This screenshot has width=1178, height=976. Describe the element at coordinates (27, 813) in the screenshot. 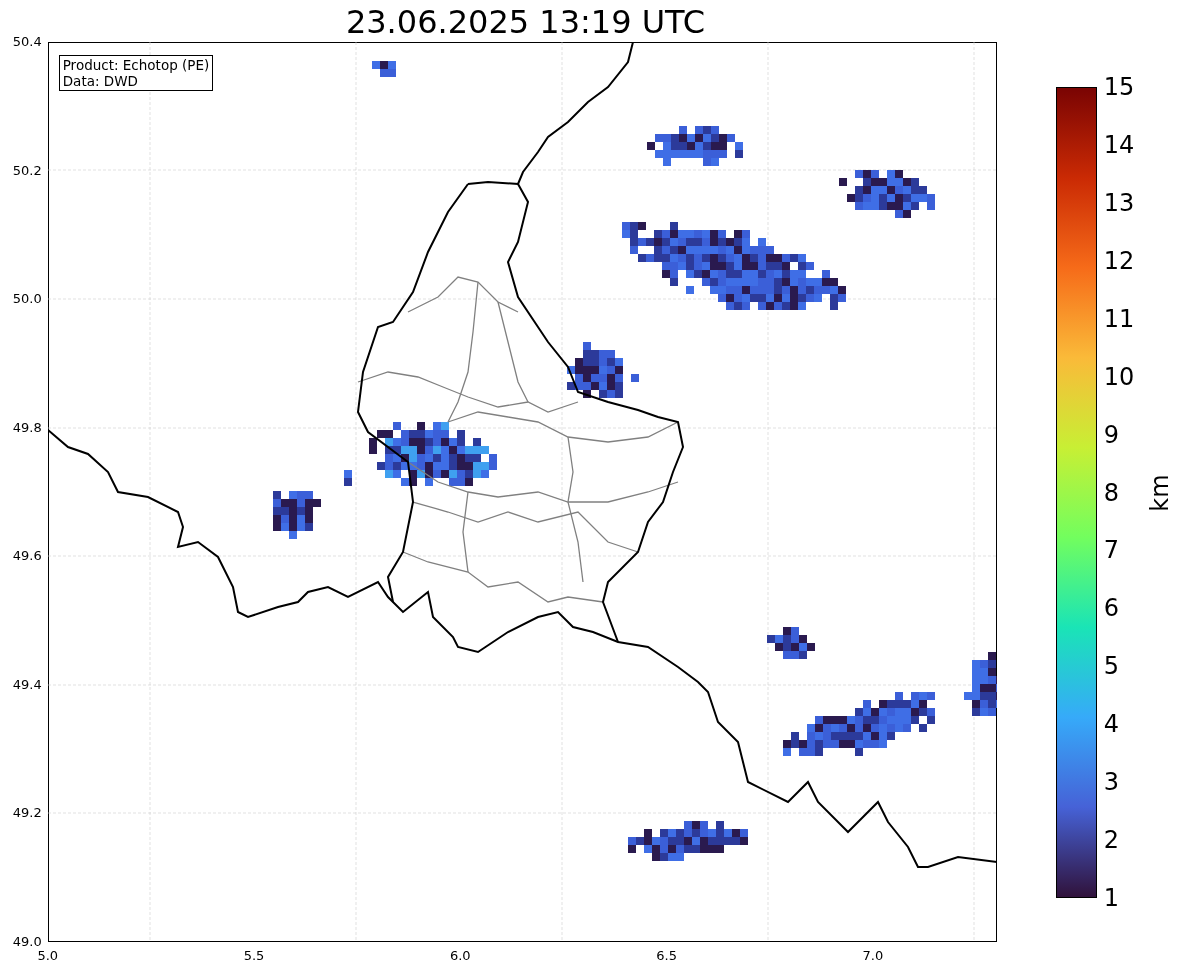

I see `y-tick-label: 49.2` at that location.